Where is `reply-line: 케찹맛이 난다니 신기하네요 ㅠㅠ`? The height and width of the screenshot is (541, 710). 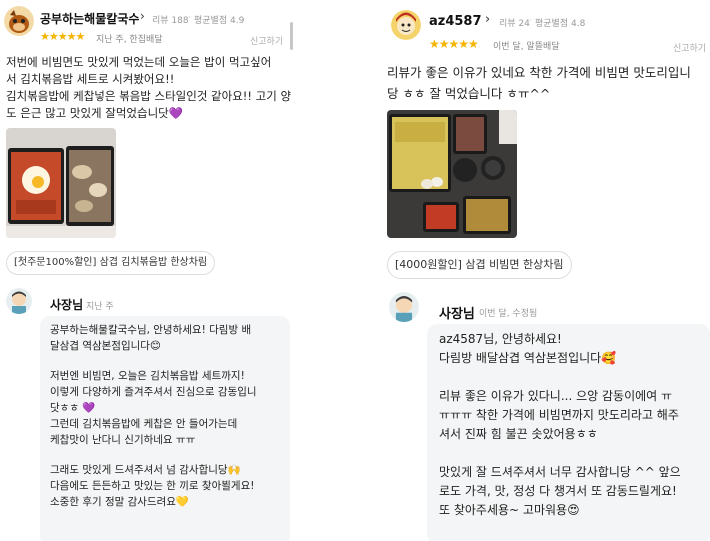
reply-line: 케찹맛이 난다니 신기하네요 ㅠㅠ is located at coordinates (123, 440).